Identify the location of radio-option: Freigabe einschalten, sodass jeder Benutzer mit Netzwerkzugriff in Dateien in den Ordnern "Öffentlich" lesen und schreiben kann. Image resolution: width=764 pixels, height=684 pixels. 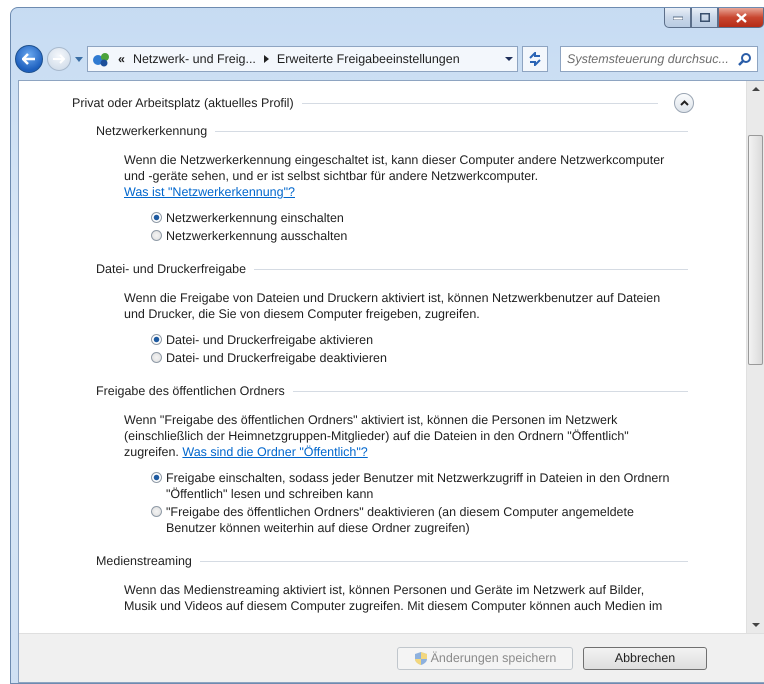
(418, 486).